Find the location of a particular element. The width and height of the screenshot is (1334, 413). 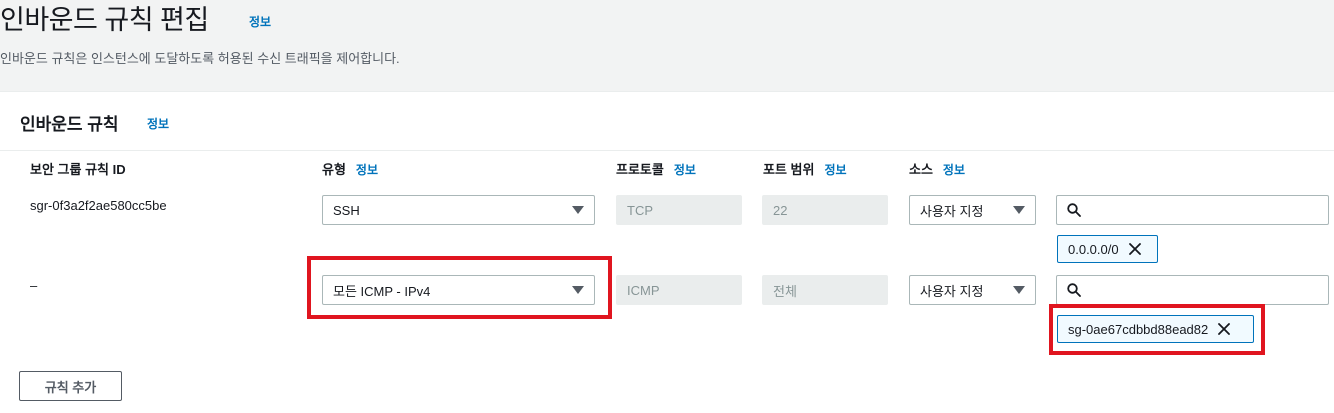

column-label-protocol: 프로토콜 is located at coordinates (640, 169).